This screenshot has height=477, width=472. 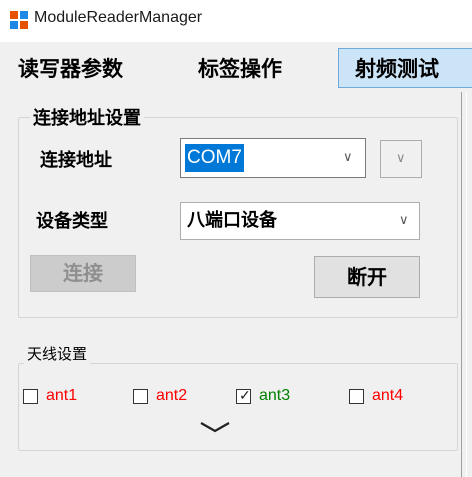 I want to click on disconnect-button: 断开, so click(x=367, y=277).